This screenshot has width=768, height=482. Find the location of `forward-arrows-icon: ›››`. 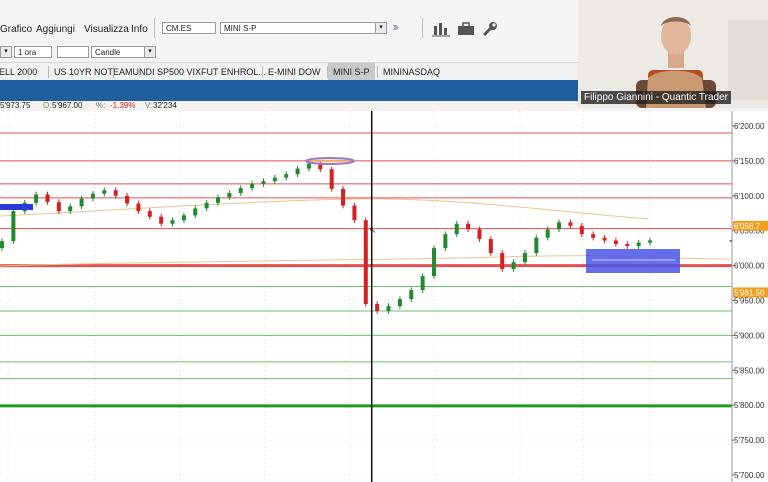

forward-arrows-icon: ››› is located at coordinates (395, 26).